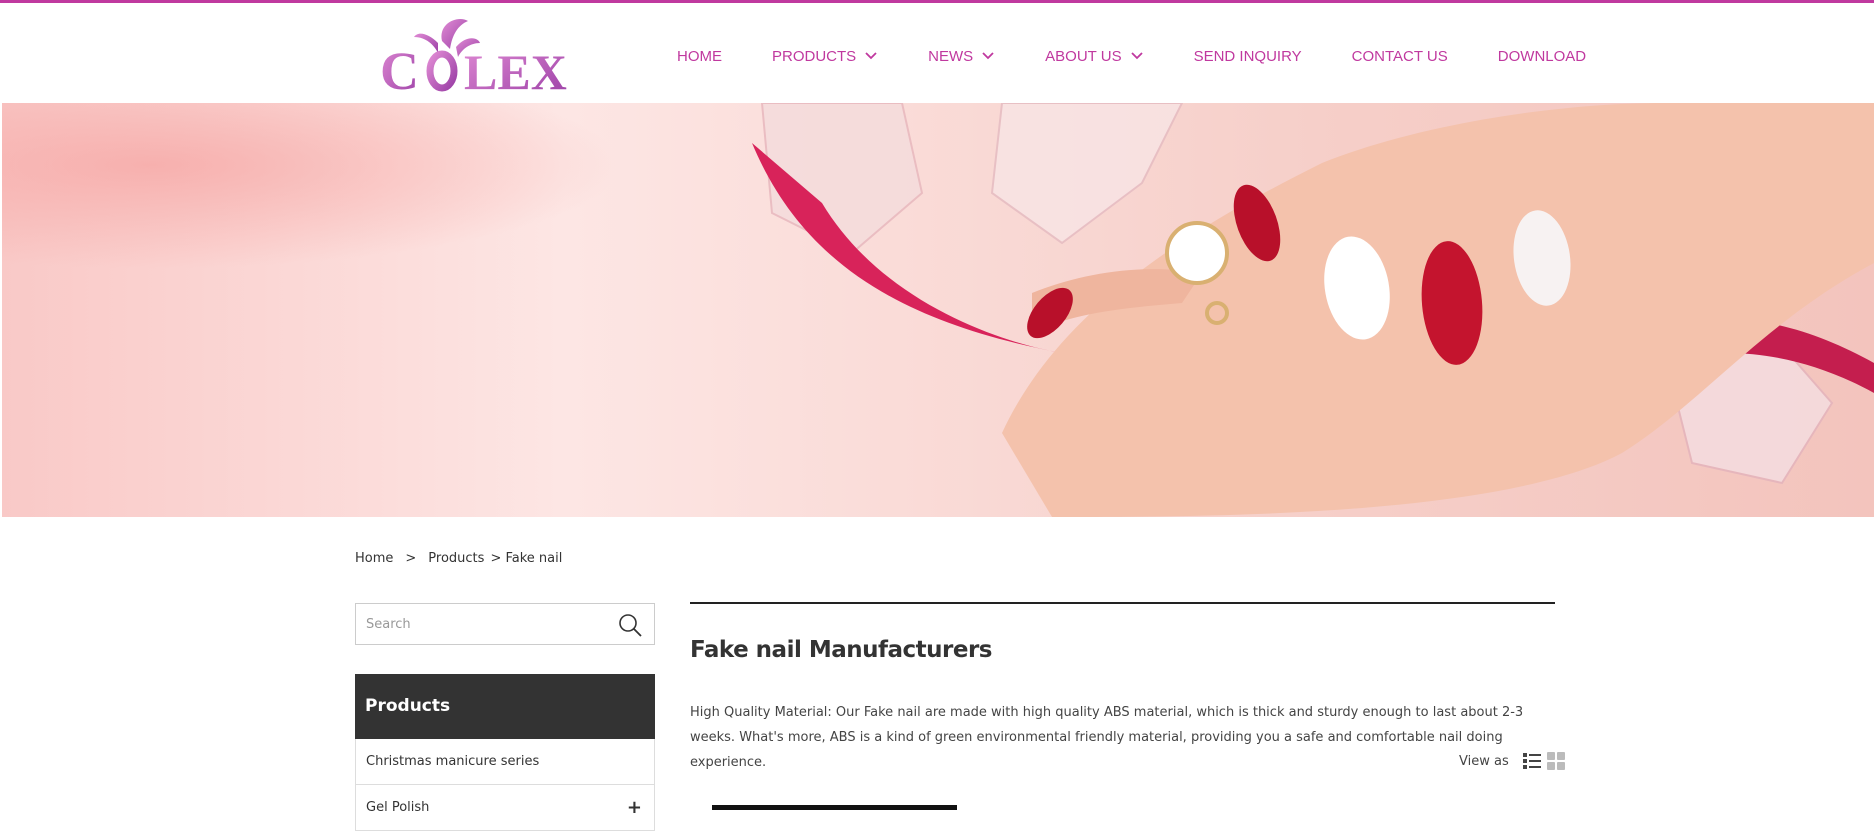  I want to click on nav-download: DOWNLOAD, so click(1542, 56).